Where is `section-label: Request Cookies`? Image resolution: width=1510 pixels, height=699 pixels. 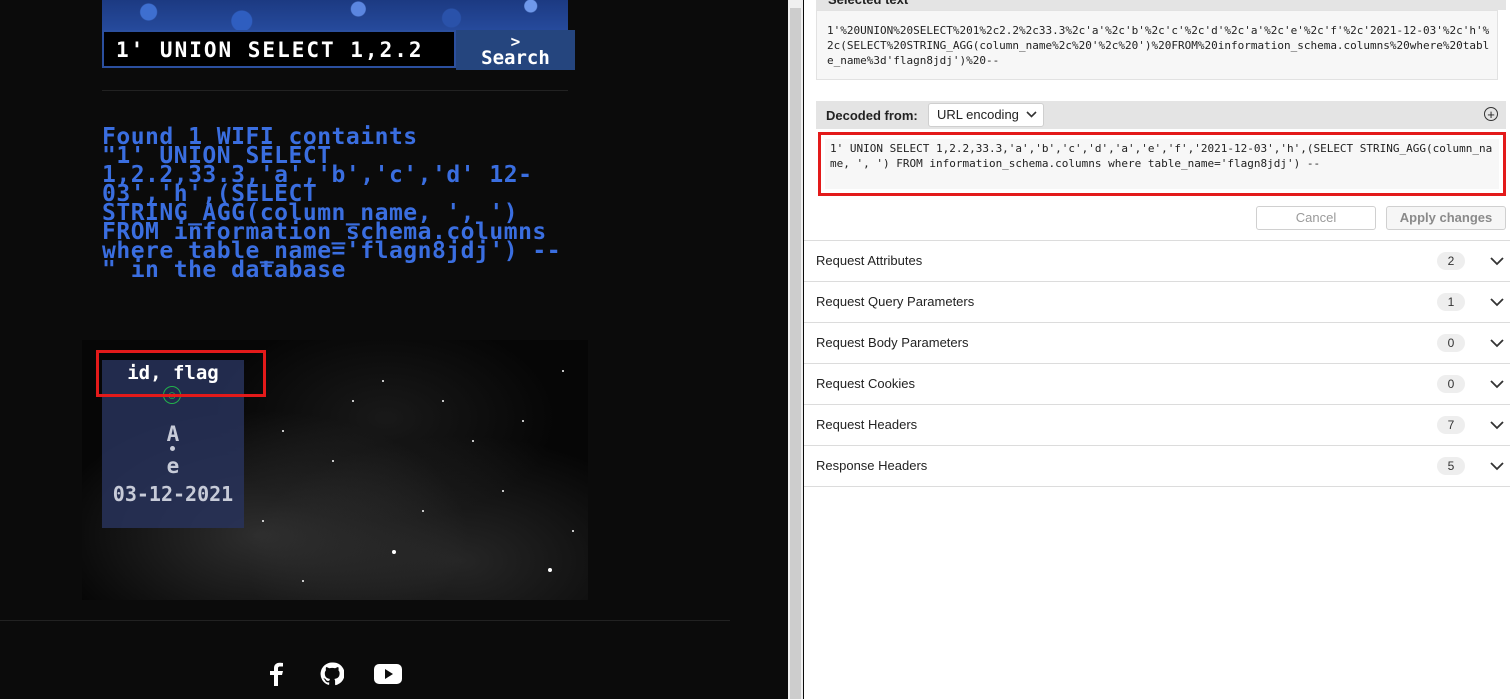 section-label: Request Cookies is located at coordinates (865, 383).